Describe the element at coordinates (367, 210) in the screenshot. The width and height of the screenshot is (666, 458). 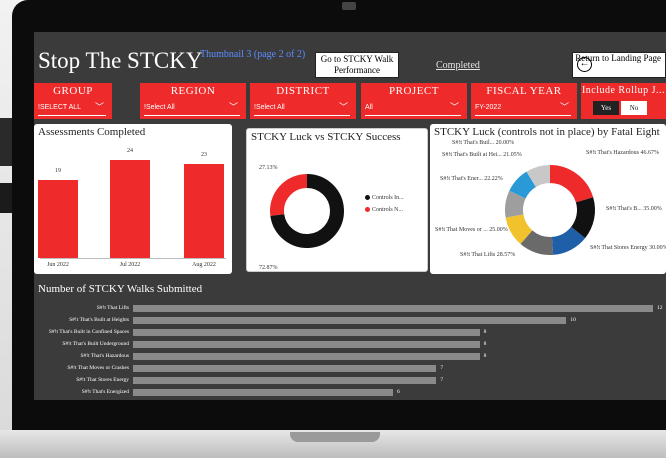
I see `legend-swatch` at that location.